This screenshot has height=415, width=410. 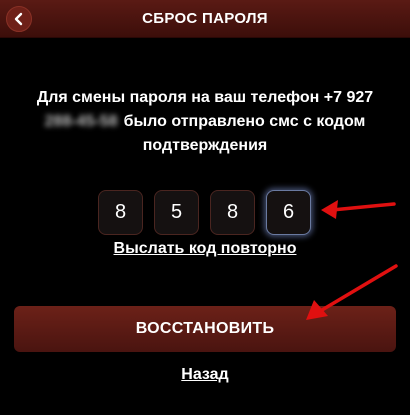 I want to click on page-title: СБРОС ПАРОЛЯ, so click(x=205, y=18).